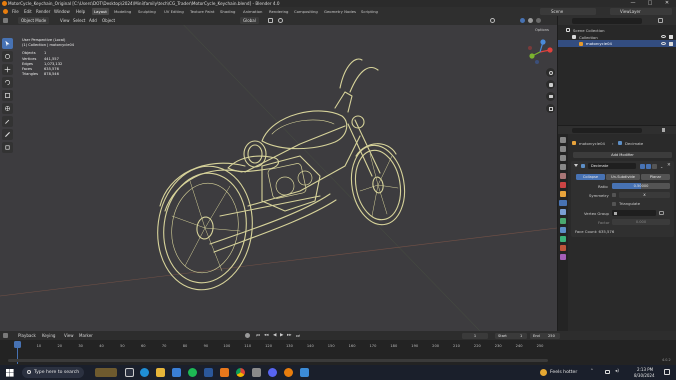 Image resolution: width=676 pixels, height=380 pixels. What do you see at coordinates (174, 11) in the screenshot?
I see `tab-uv-editing: UV Editing` at bounding box center [174, 11].